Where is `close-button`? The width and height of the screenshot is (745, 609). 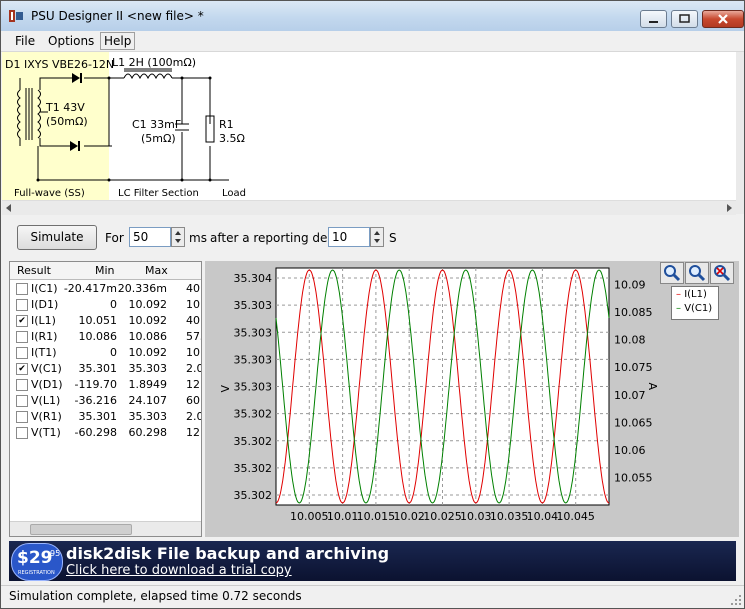
close-button is located at coordinates (723, 19).